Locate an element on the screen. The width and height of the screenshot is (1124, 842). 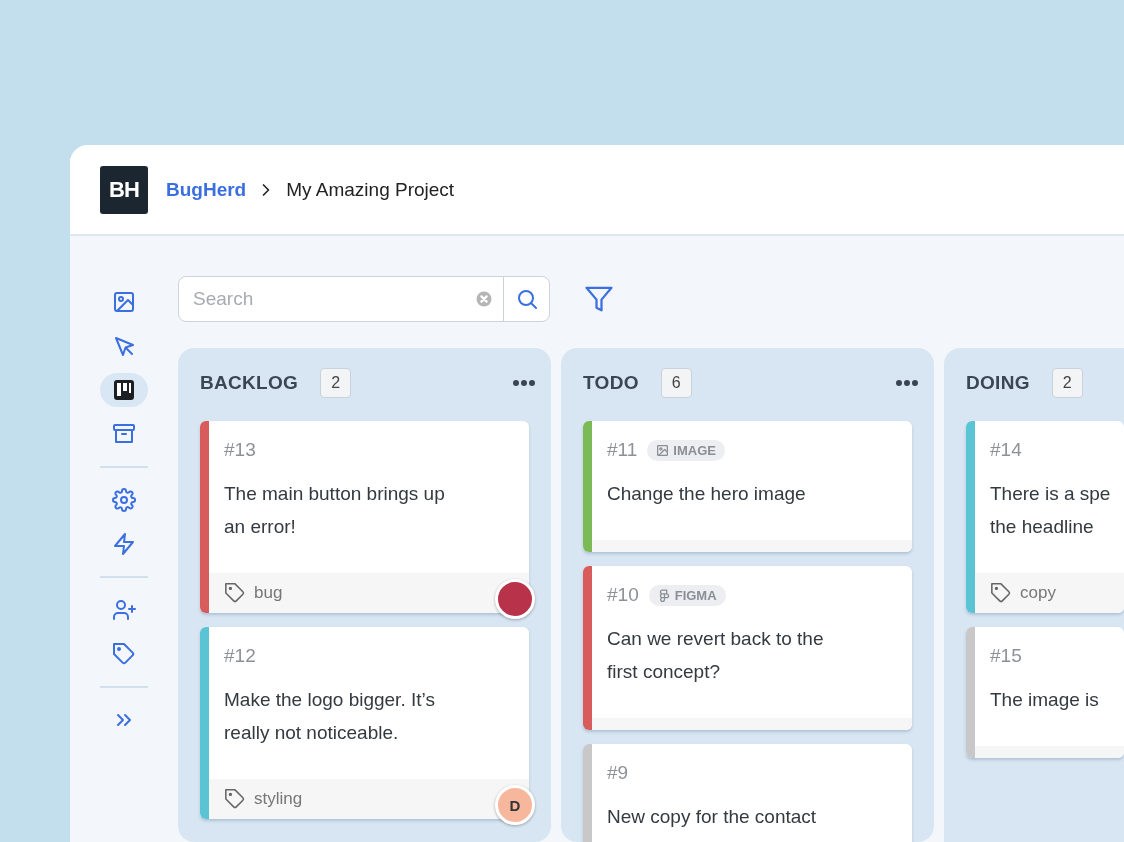
archive-icon is located at coordinates (124, 434).